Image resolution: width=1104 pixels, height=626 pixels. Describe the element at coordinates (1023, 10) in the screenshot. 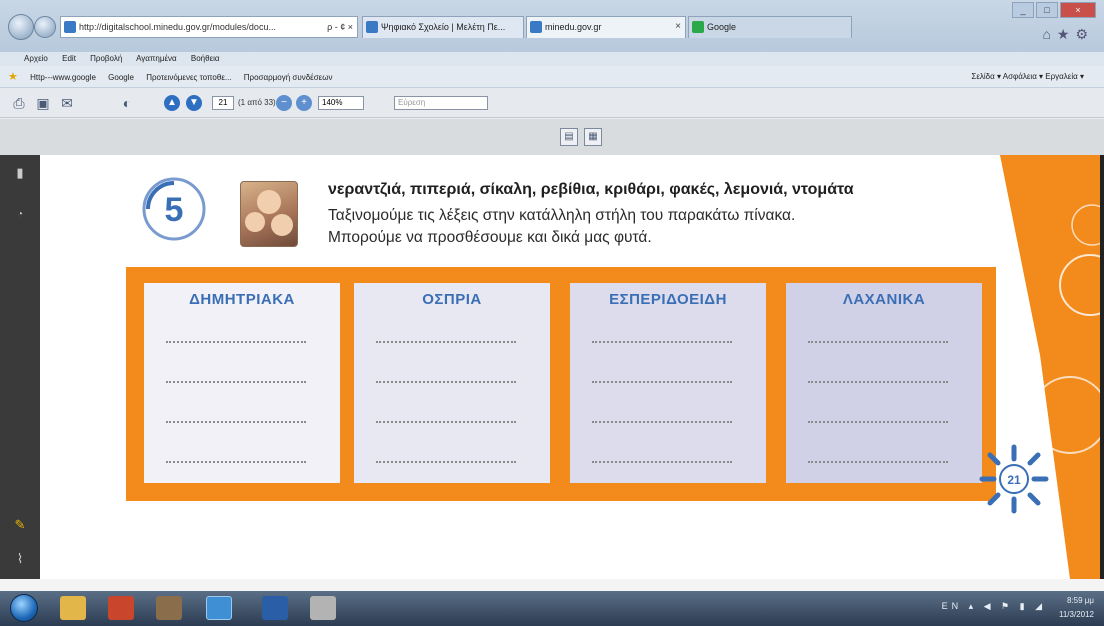

I see `minimize-button: _` at that location.